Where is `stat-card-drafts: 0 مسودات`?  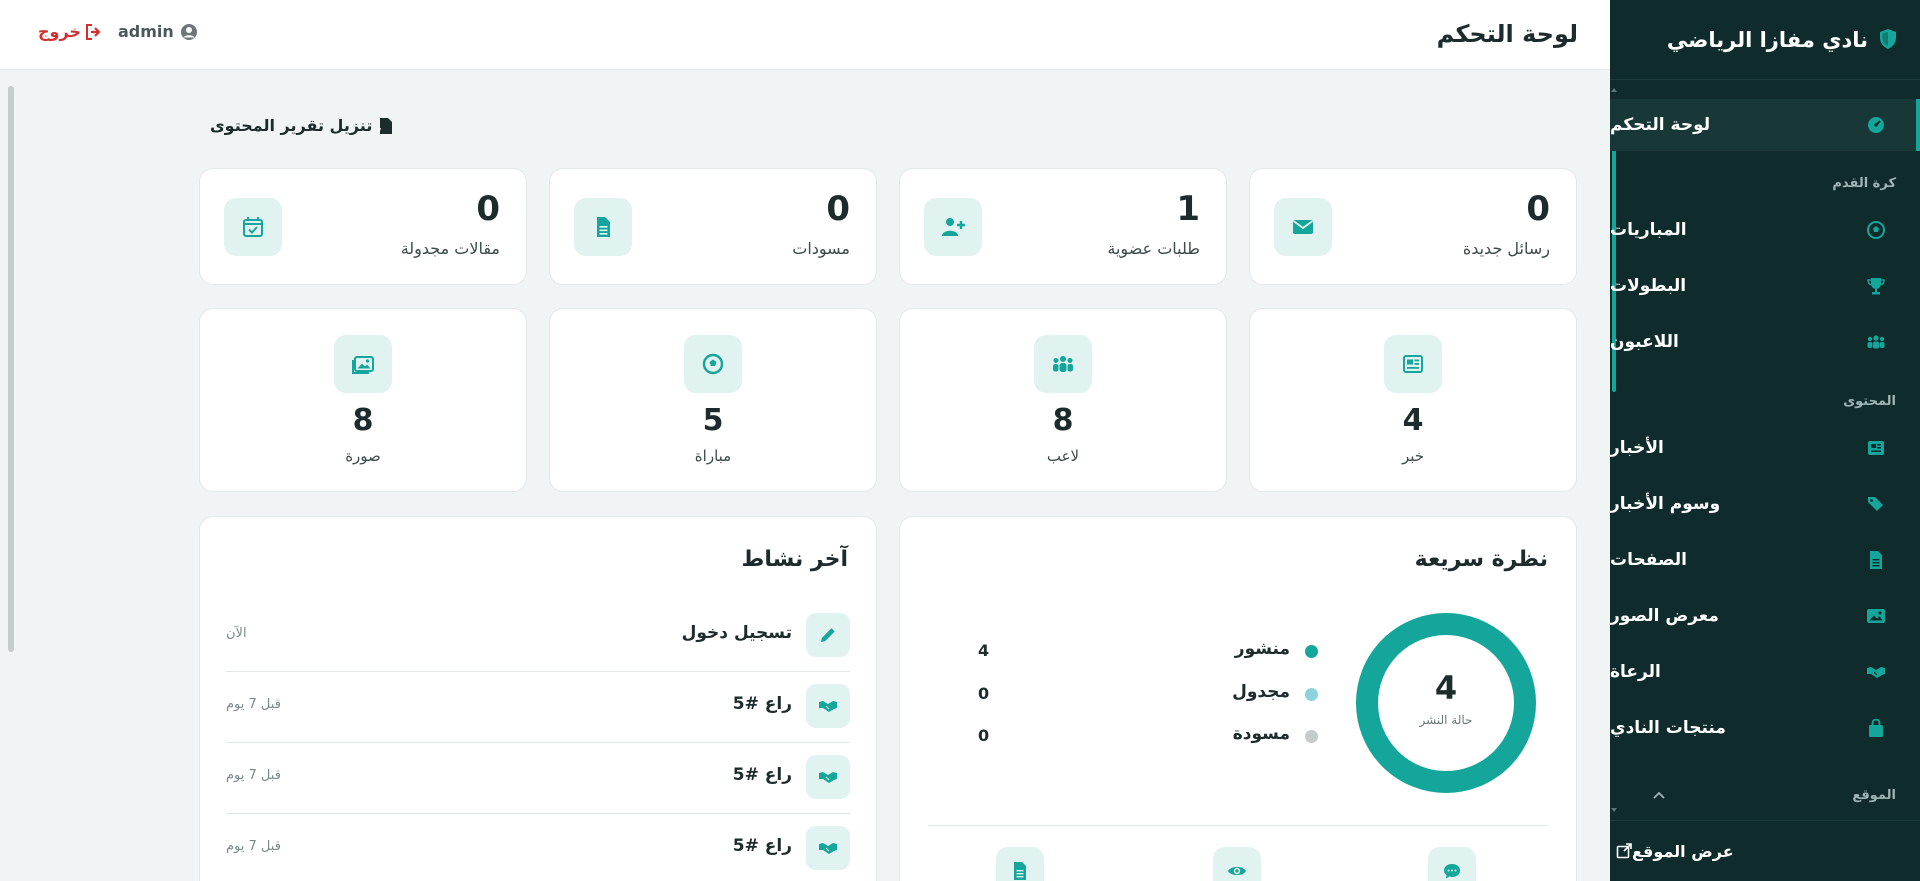
stat-card-drafts: 0 مسودات is located at coordinates (713, 226).